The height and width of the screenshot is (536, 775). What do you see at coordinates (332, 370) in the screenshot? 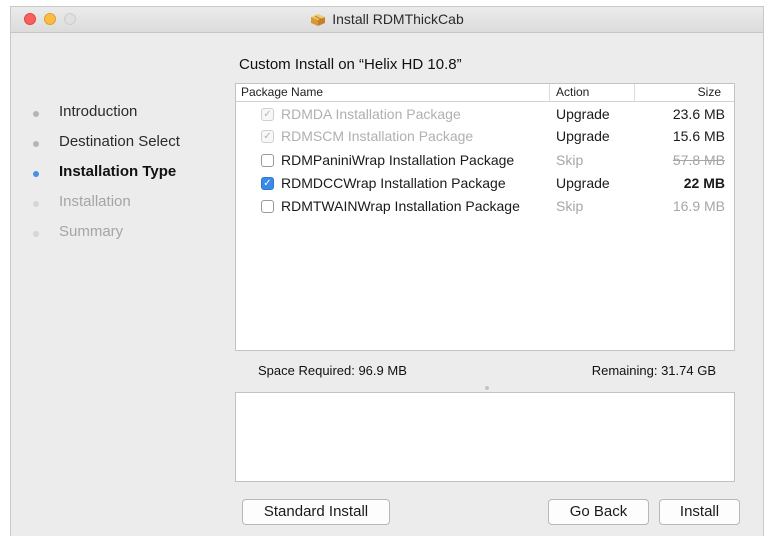
I see `space-required: Space Required: 96.9 MB` at bounding box center [332, 370].